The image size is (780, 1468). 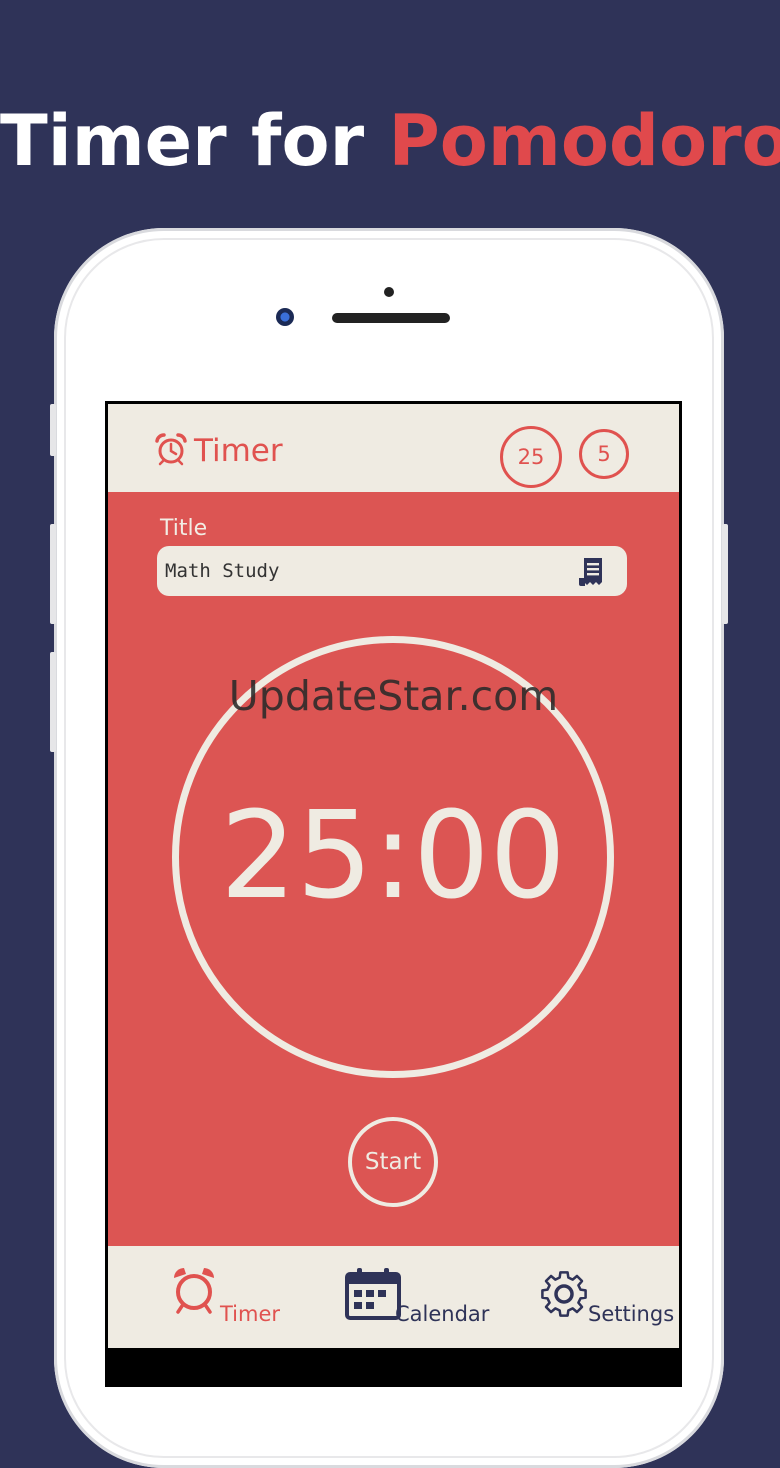 What do you see at coordinates (393, 857) in the screenshot?
I see `timer-display: 25:00` at bounding box center [393, 857].